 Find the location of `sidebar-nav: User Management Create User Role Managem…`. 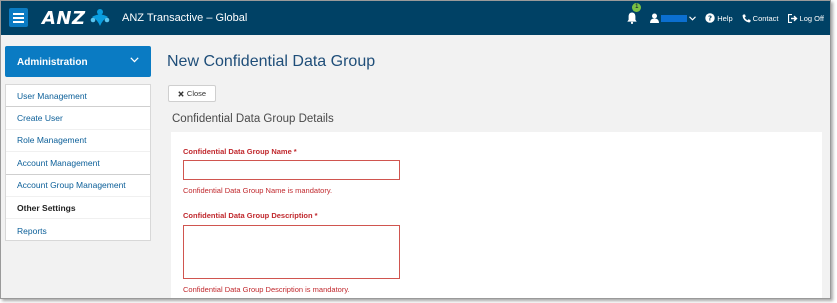

sidebar-nav: User Management Create User Role Managem… is located at coordinates (78, 162).